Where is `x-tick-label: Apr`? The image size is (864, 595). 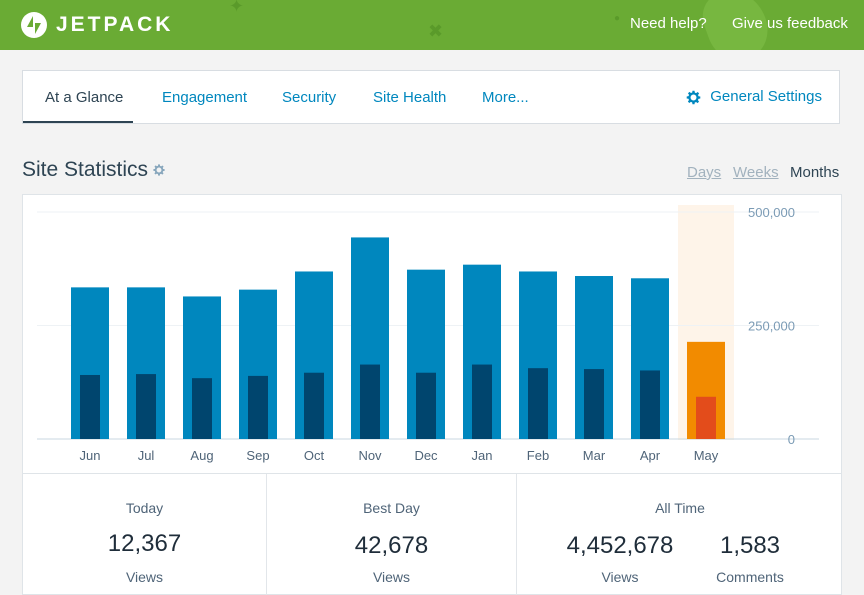 x-tick-label: Apr is located at coordinates (650, 455).